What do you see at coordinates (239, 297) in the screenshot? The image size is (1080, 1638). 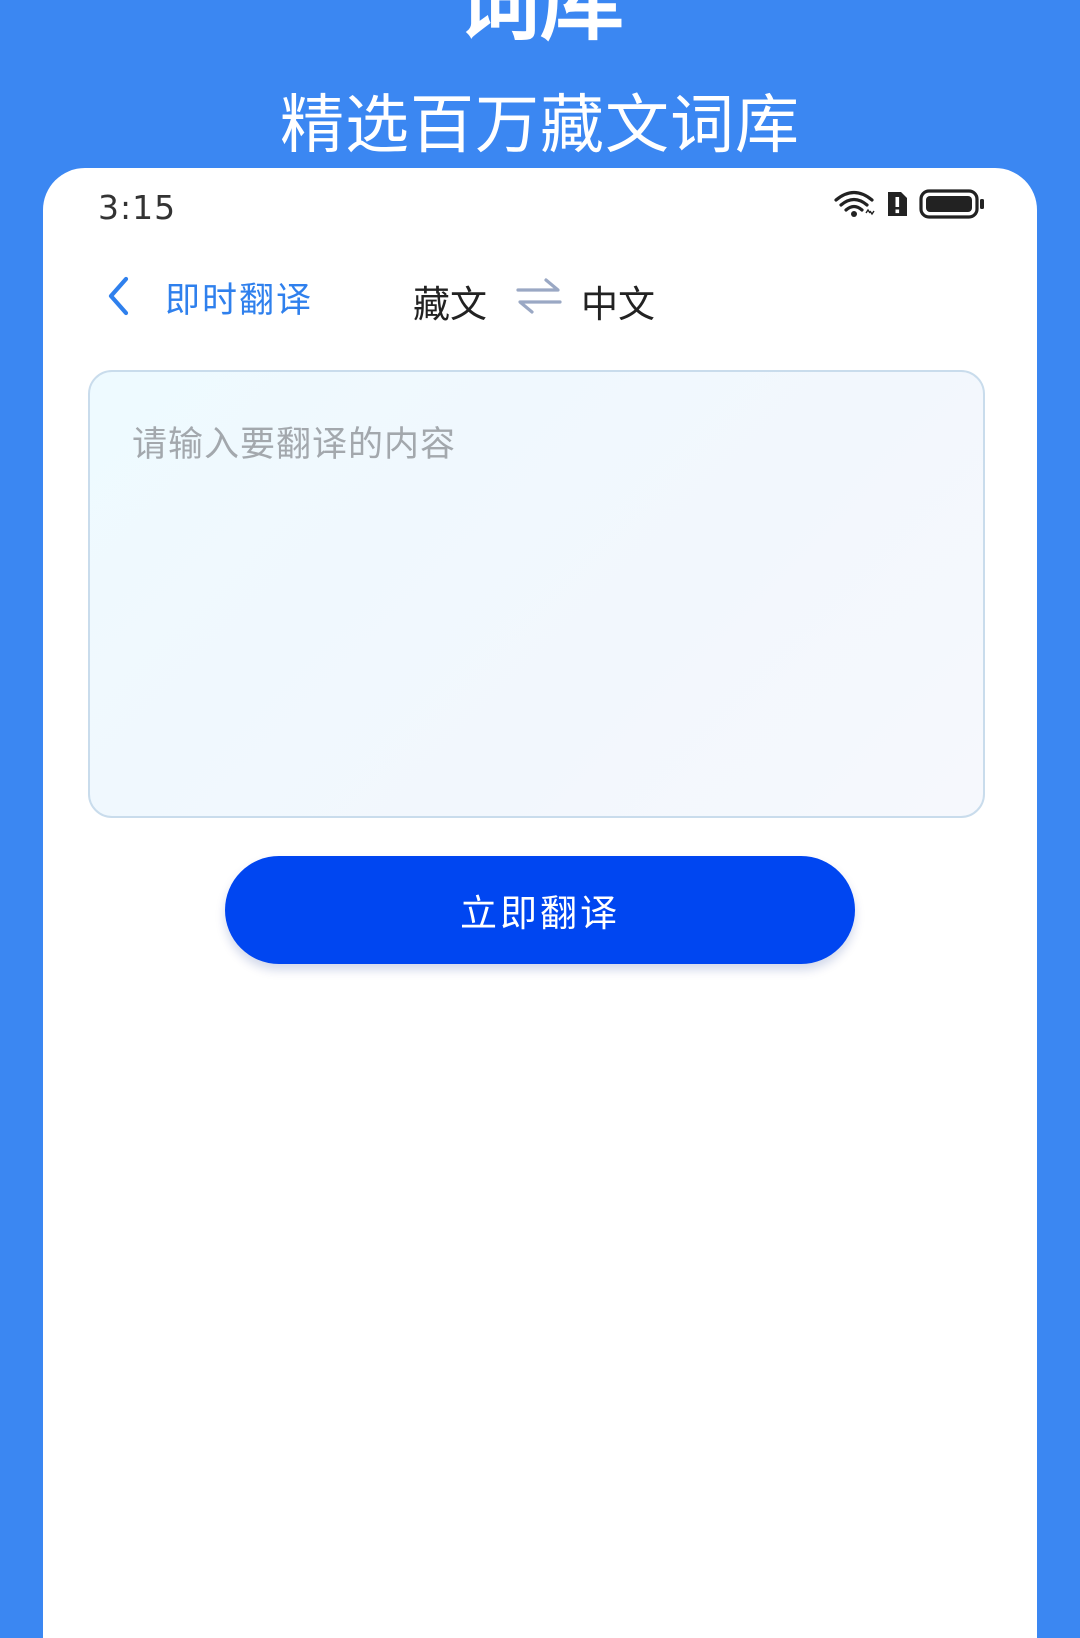 I see `page-title: 即时翻译` at bounding box center [239, 297].